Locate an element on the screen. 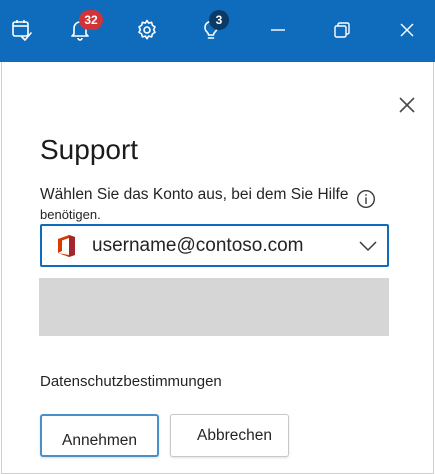  close-pane-button is located at coordinates (407, 107).